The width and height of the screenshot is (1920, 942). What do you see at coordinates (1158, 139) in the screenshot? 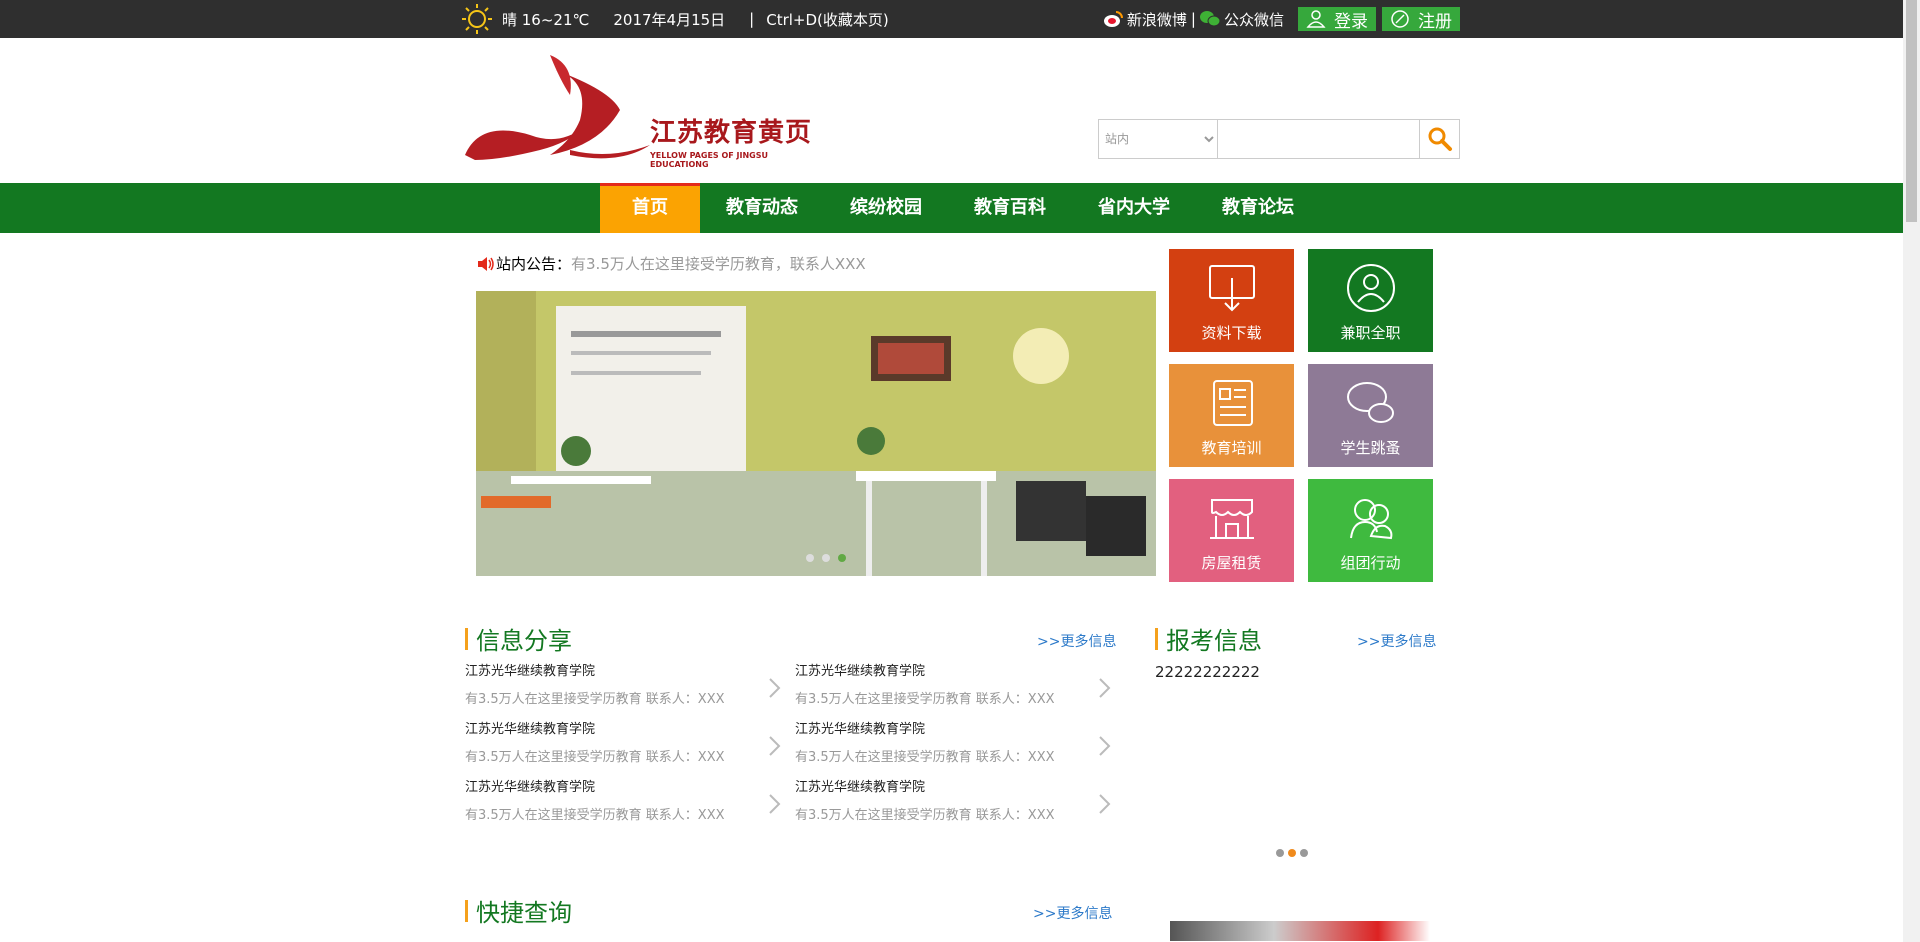
I see `search-scope-select: 站内` at bounding box center [1158, 139].